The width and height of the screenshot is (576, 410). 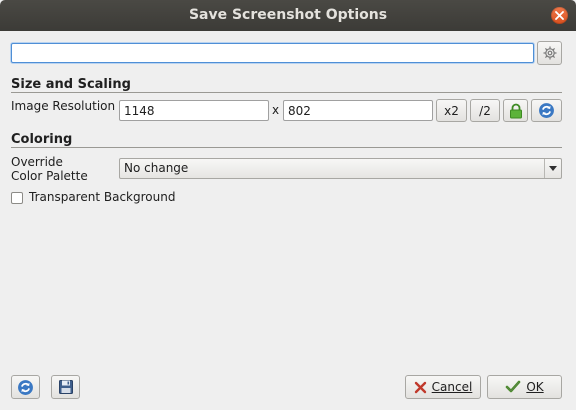 I want to click on size-scaling-divider, so click(x=286, y=92).